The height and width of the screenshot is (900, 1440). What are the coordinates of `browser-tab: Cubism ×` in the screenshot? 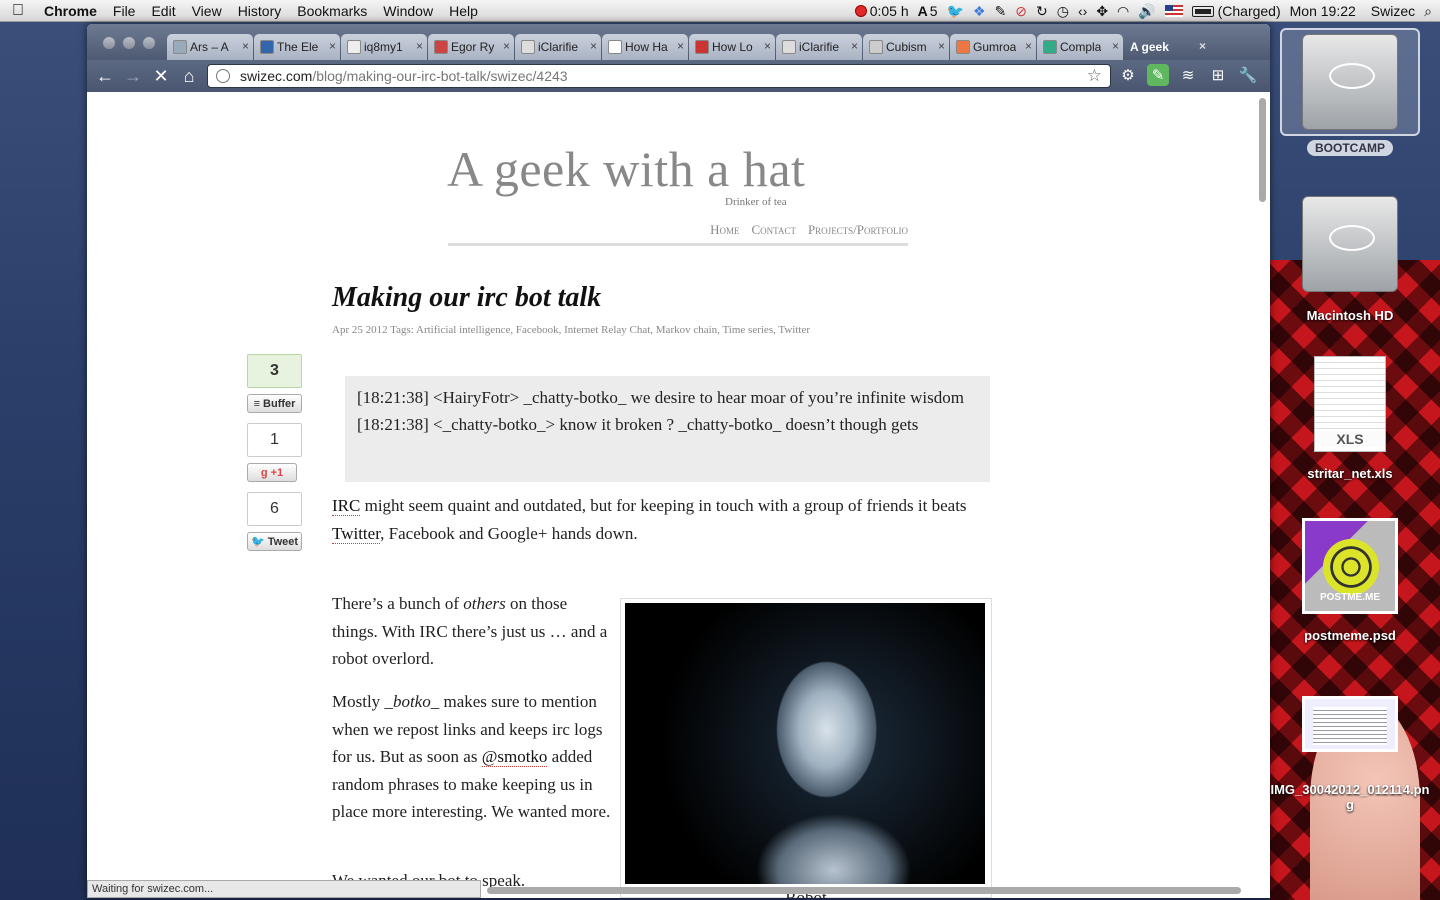 It's located at (906, 47).